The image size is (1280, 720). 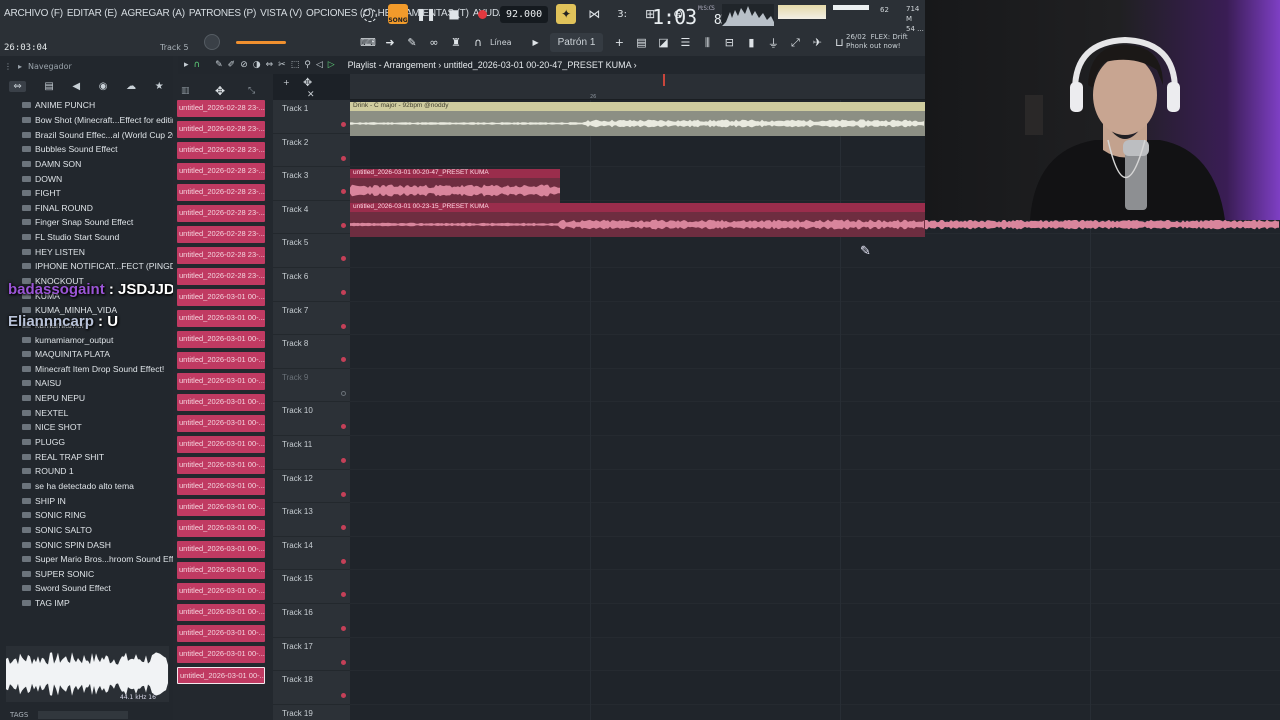 What do you see at coordinates (108, 398) in the screenshot?
I see `browser-item: NEPU NEPU` at bounding box center [108, 398].